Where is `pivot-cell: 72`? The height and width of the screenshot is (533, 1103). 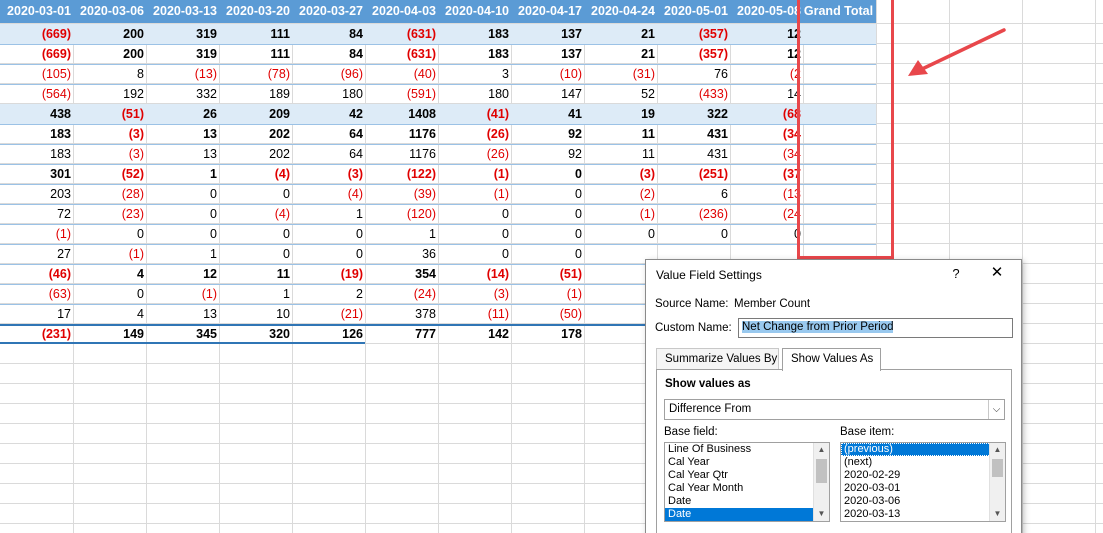
pivot-cell: 72 is located at coordinates (36, 214).